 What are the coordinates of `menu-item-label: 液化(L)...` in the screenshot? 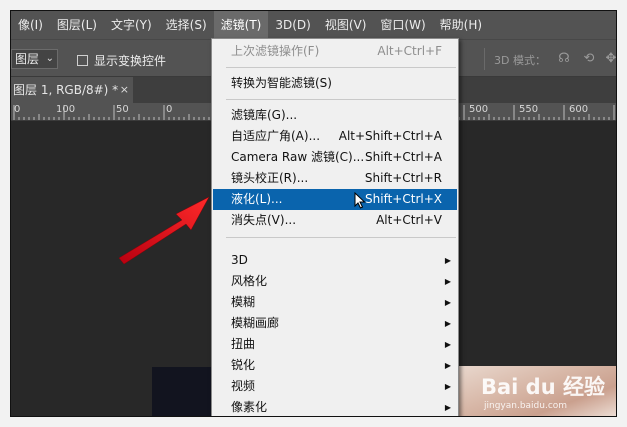 It's located at (257, 199).